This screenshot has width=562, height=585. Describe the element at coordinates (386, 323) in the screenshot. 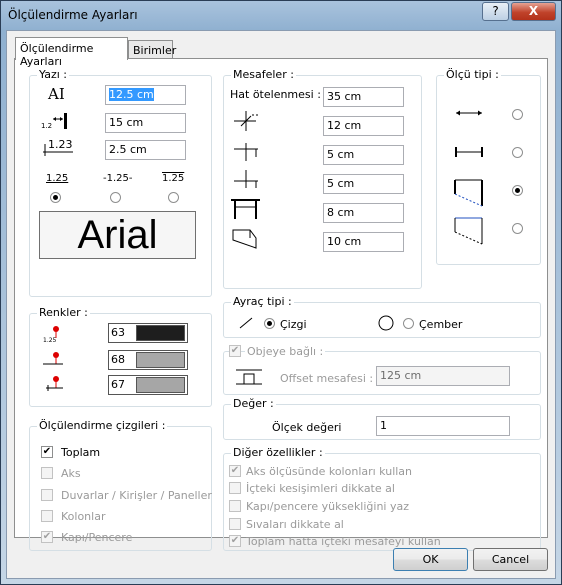

I see `circle-separator-icon` at that location.